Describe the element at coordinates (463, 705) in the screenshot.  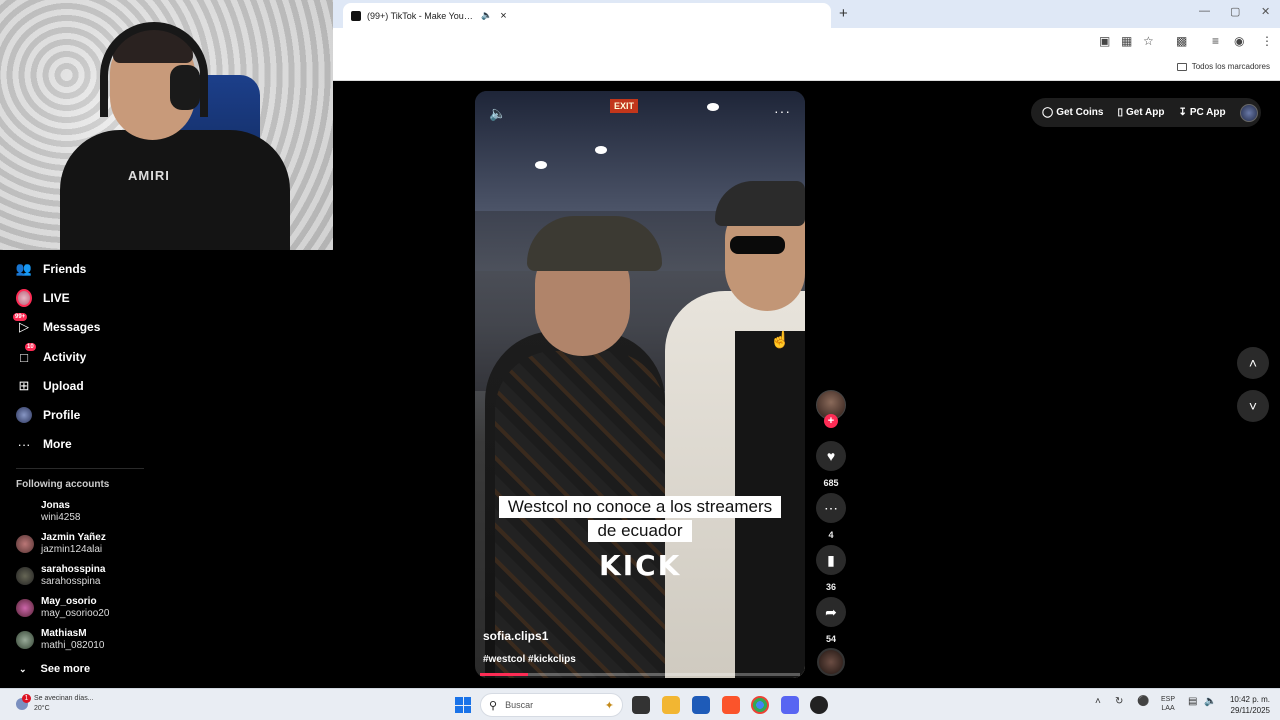
I see `start-windows-icon` at that location.